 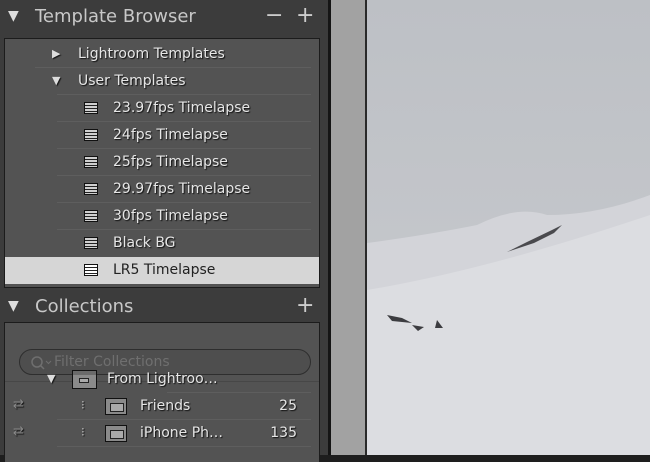 I want to click on collection-item: ⇄ ⁝ Friends 25, so click(x=162, y=406).